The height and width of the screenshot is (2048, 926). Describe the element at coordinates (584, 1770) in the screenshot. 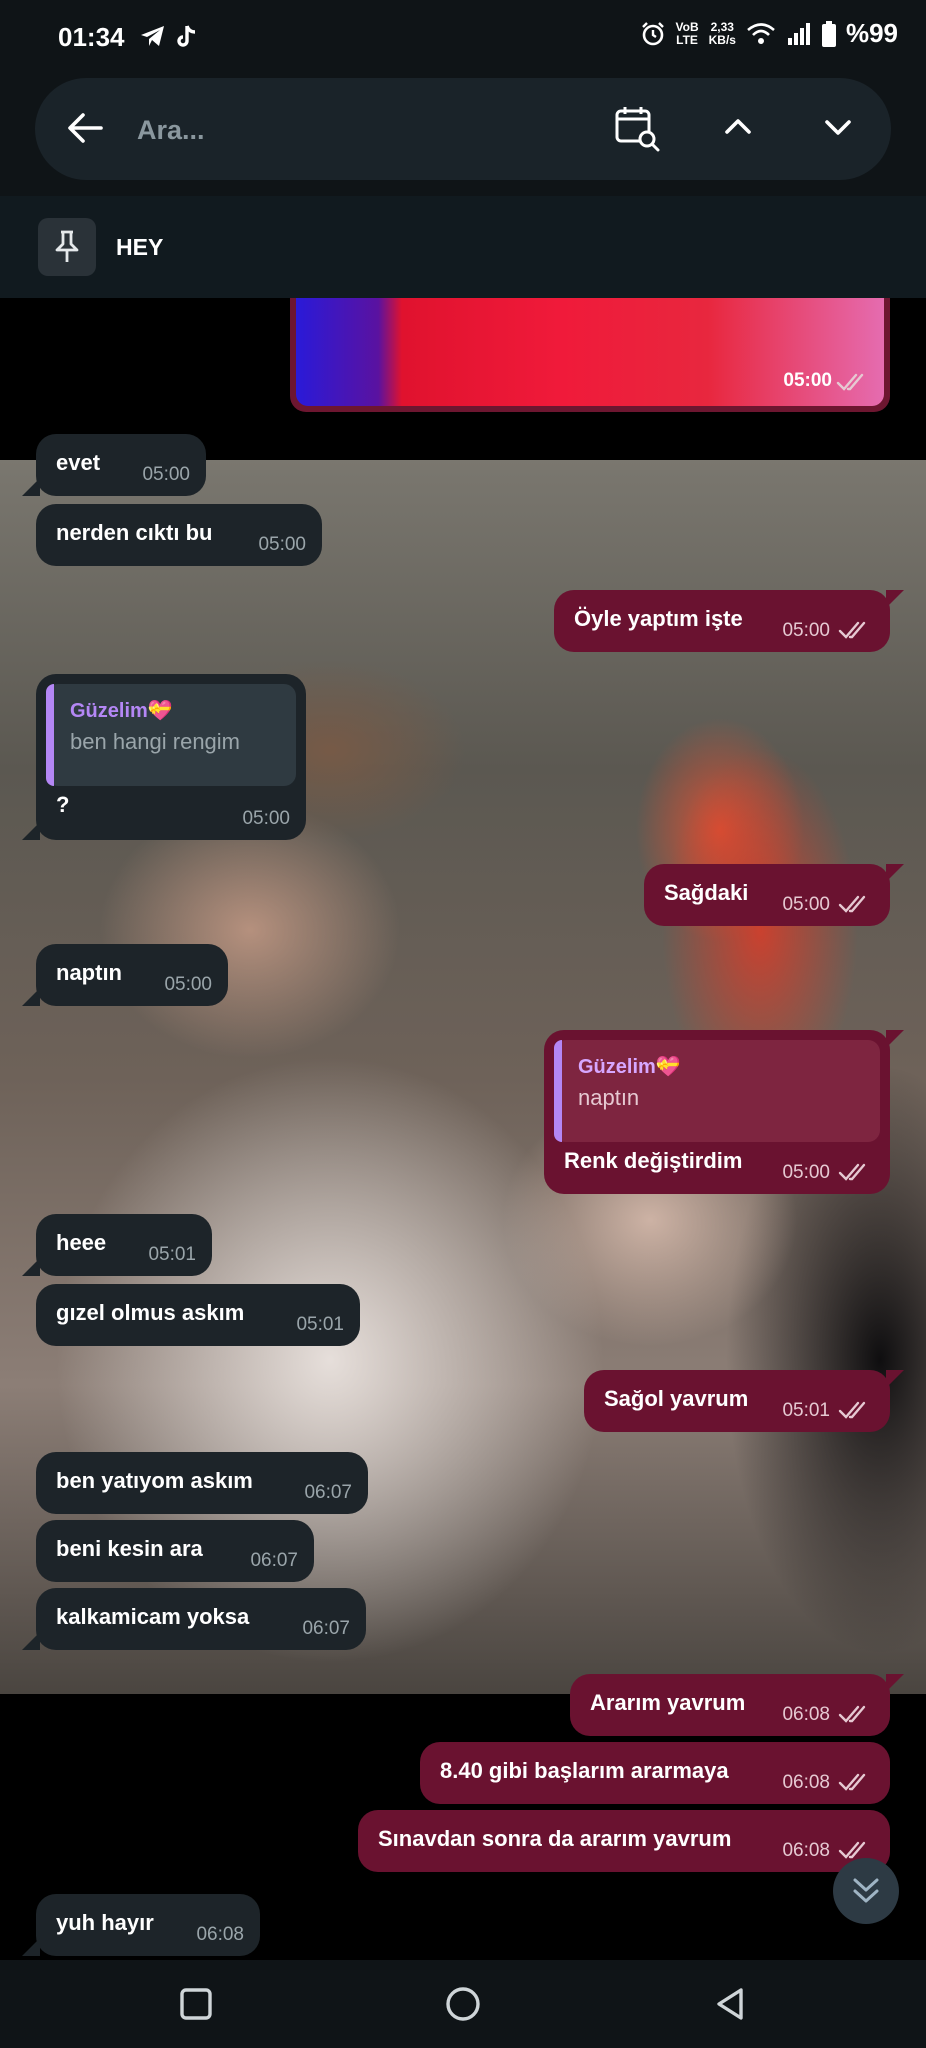

I see `message-text: 8.40 gibi başlarım ararmaya` at that location.